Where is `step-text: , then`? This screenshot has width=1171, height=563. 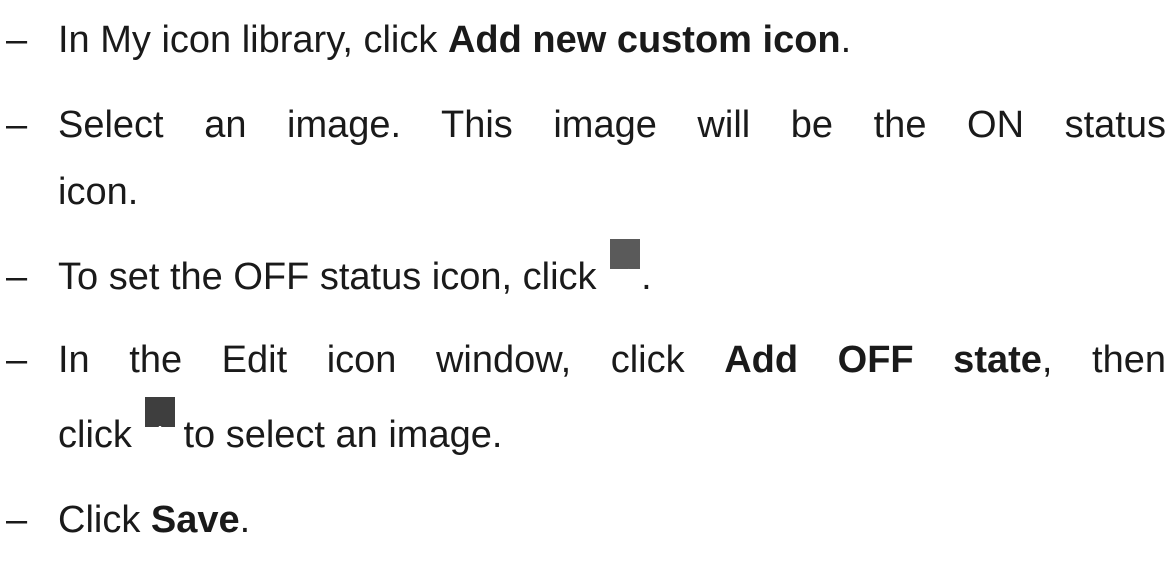
step-text: , then is located at coordinates (1103, 360).